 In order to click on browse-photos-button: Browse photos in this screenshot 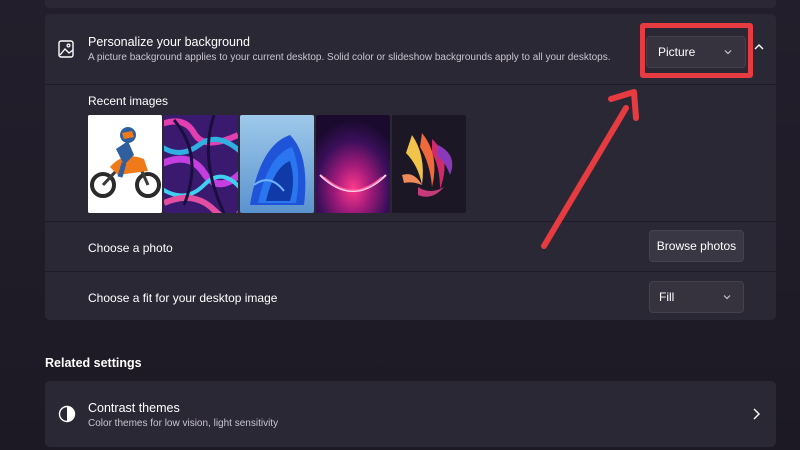, I will do `click(696, 246)`.